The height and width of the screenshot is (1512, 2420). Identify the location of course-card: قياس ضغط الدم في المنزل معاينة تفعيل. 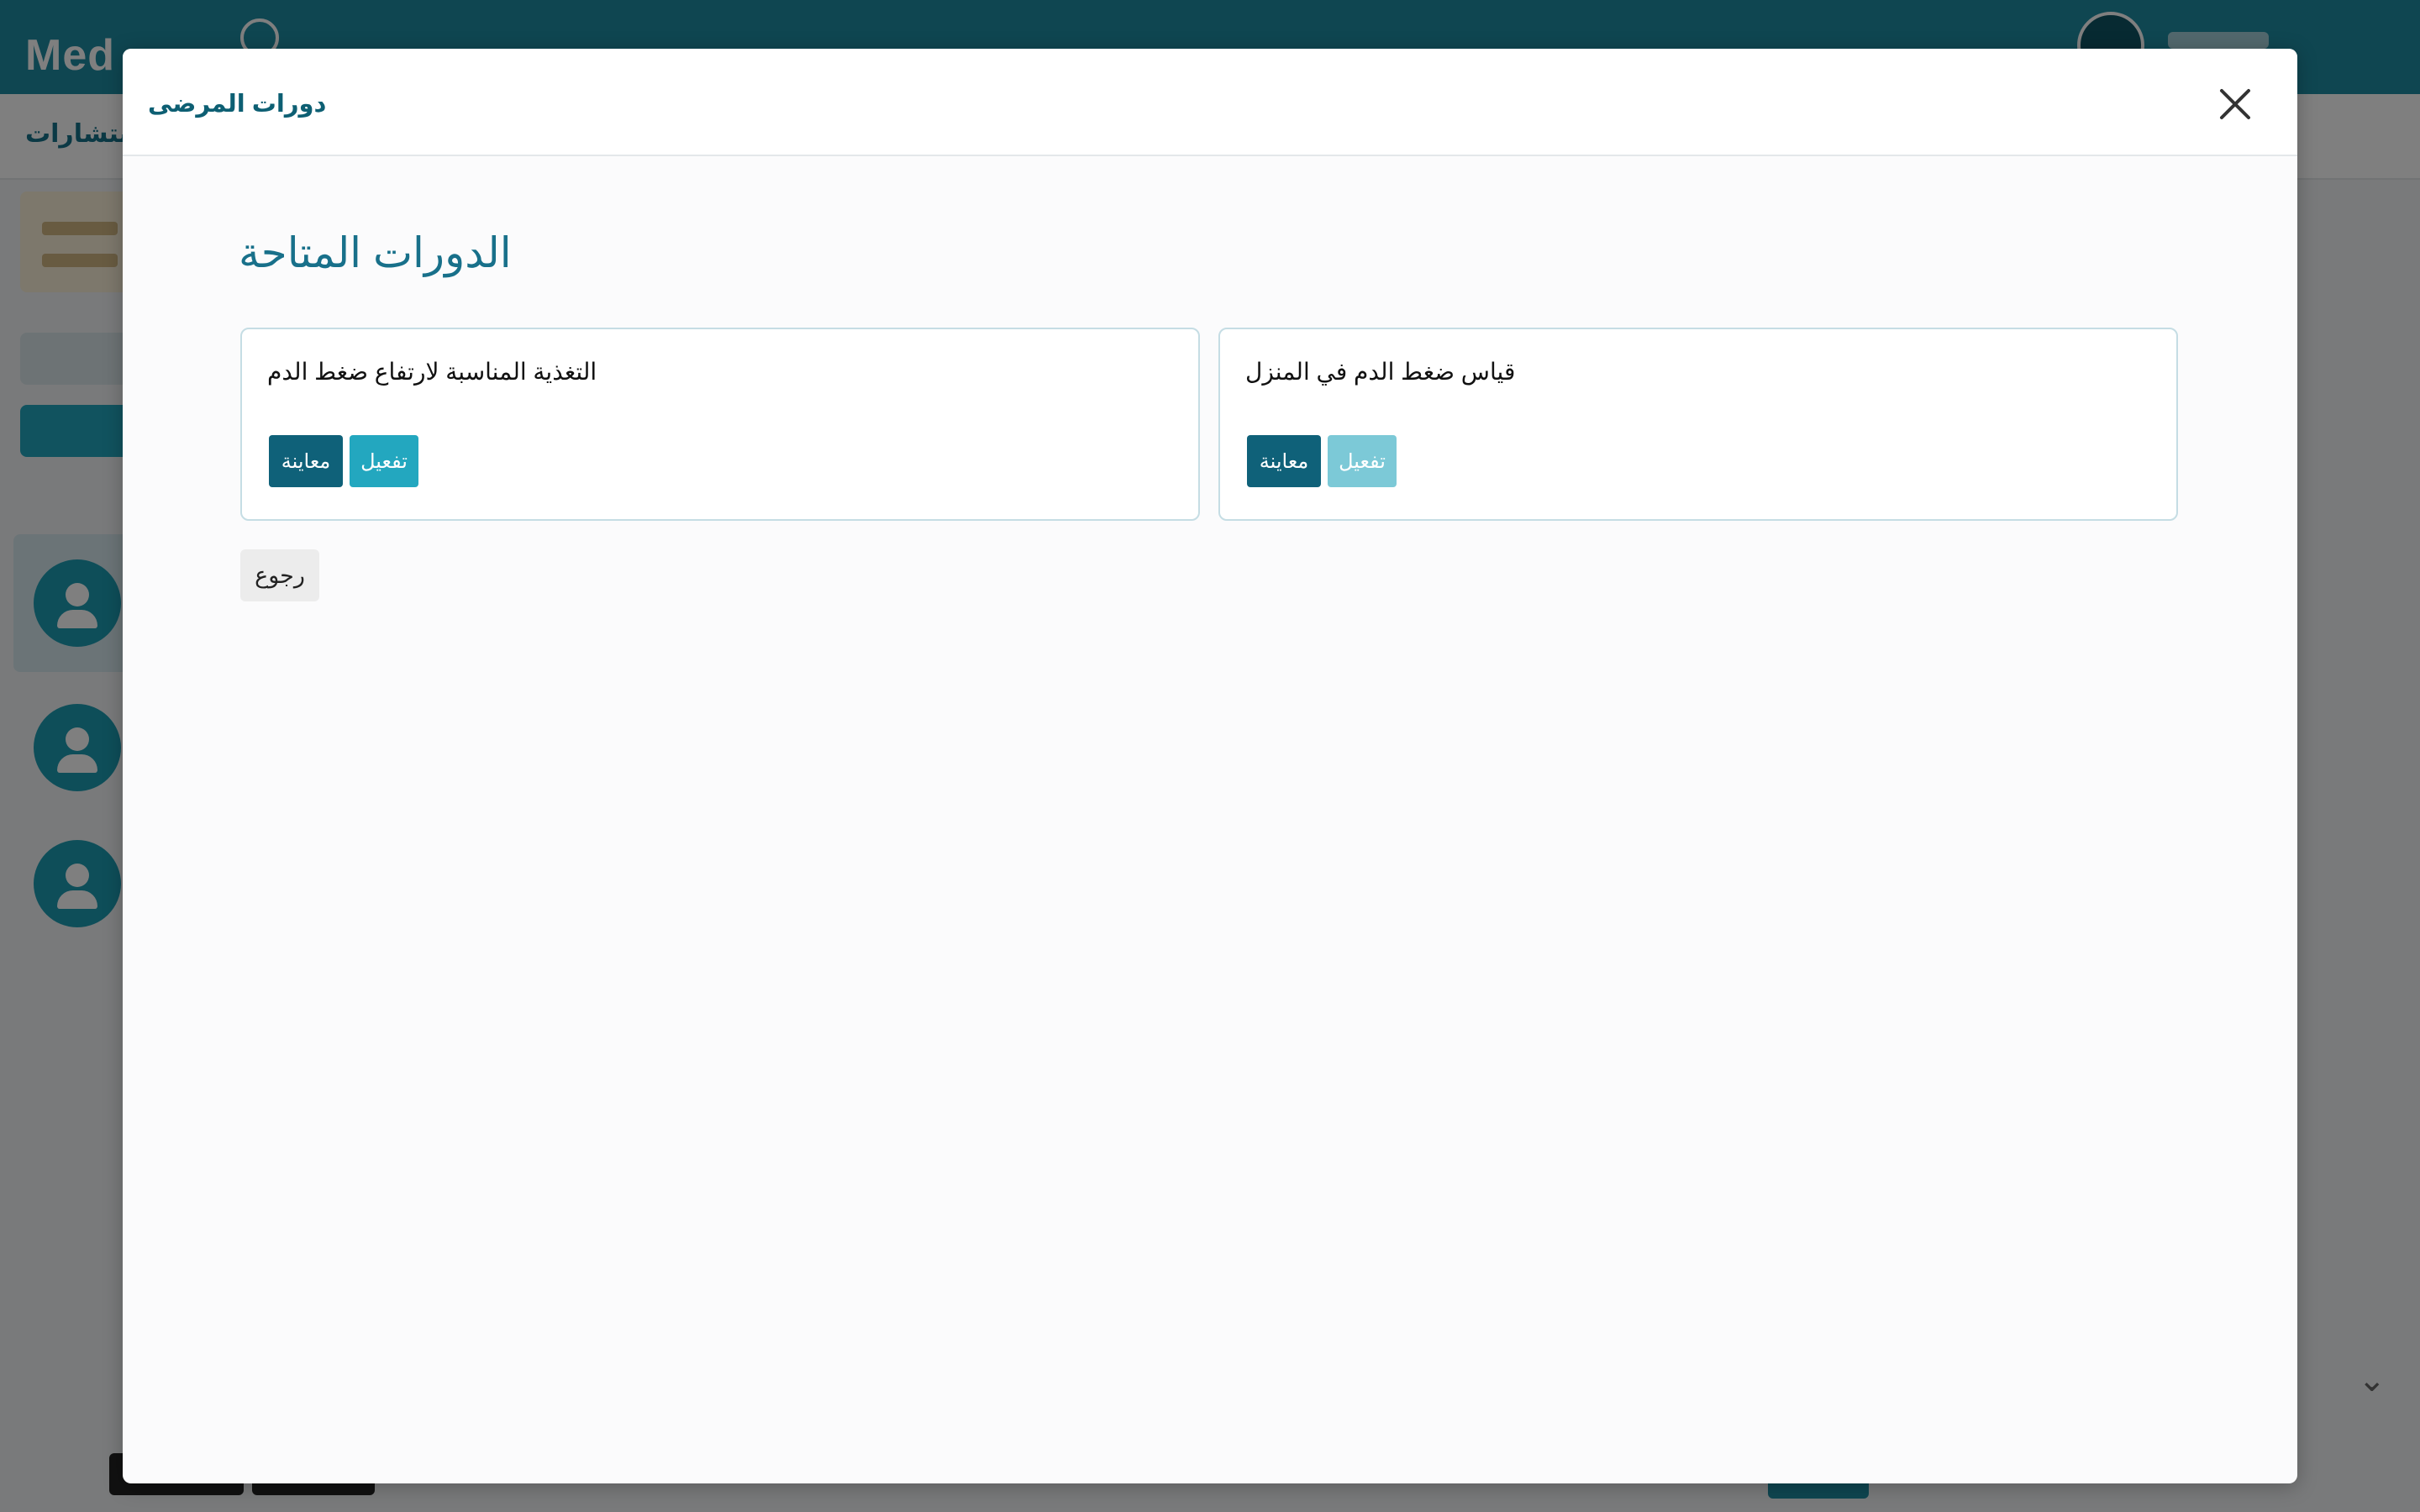
(1698, 424).